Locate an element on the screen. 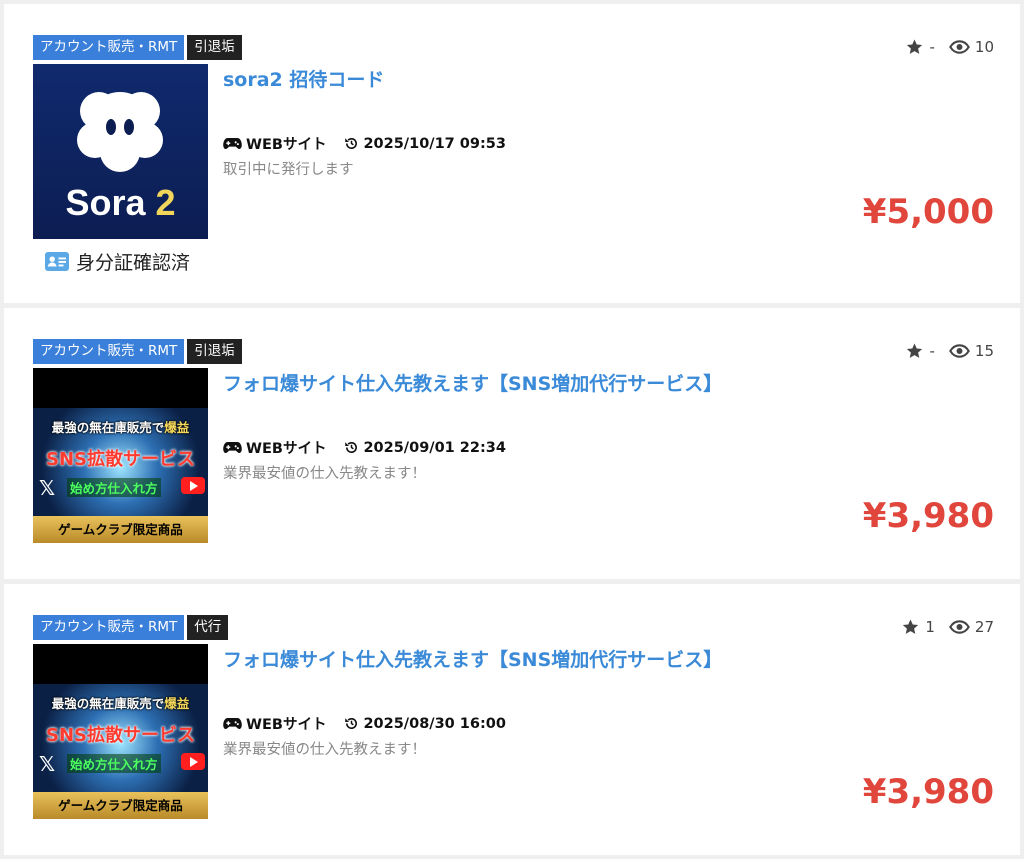 The width and height of the screenshot is (1024, 859). listing-meta: WEBサイト 2025/08/30 16:00 is located at coordinates (364, 723).